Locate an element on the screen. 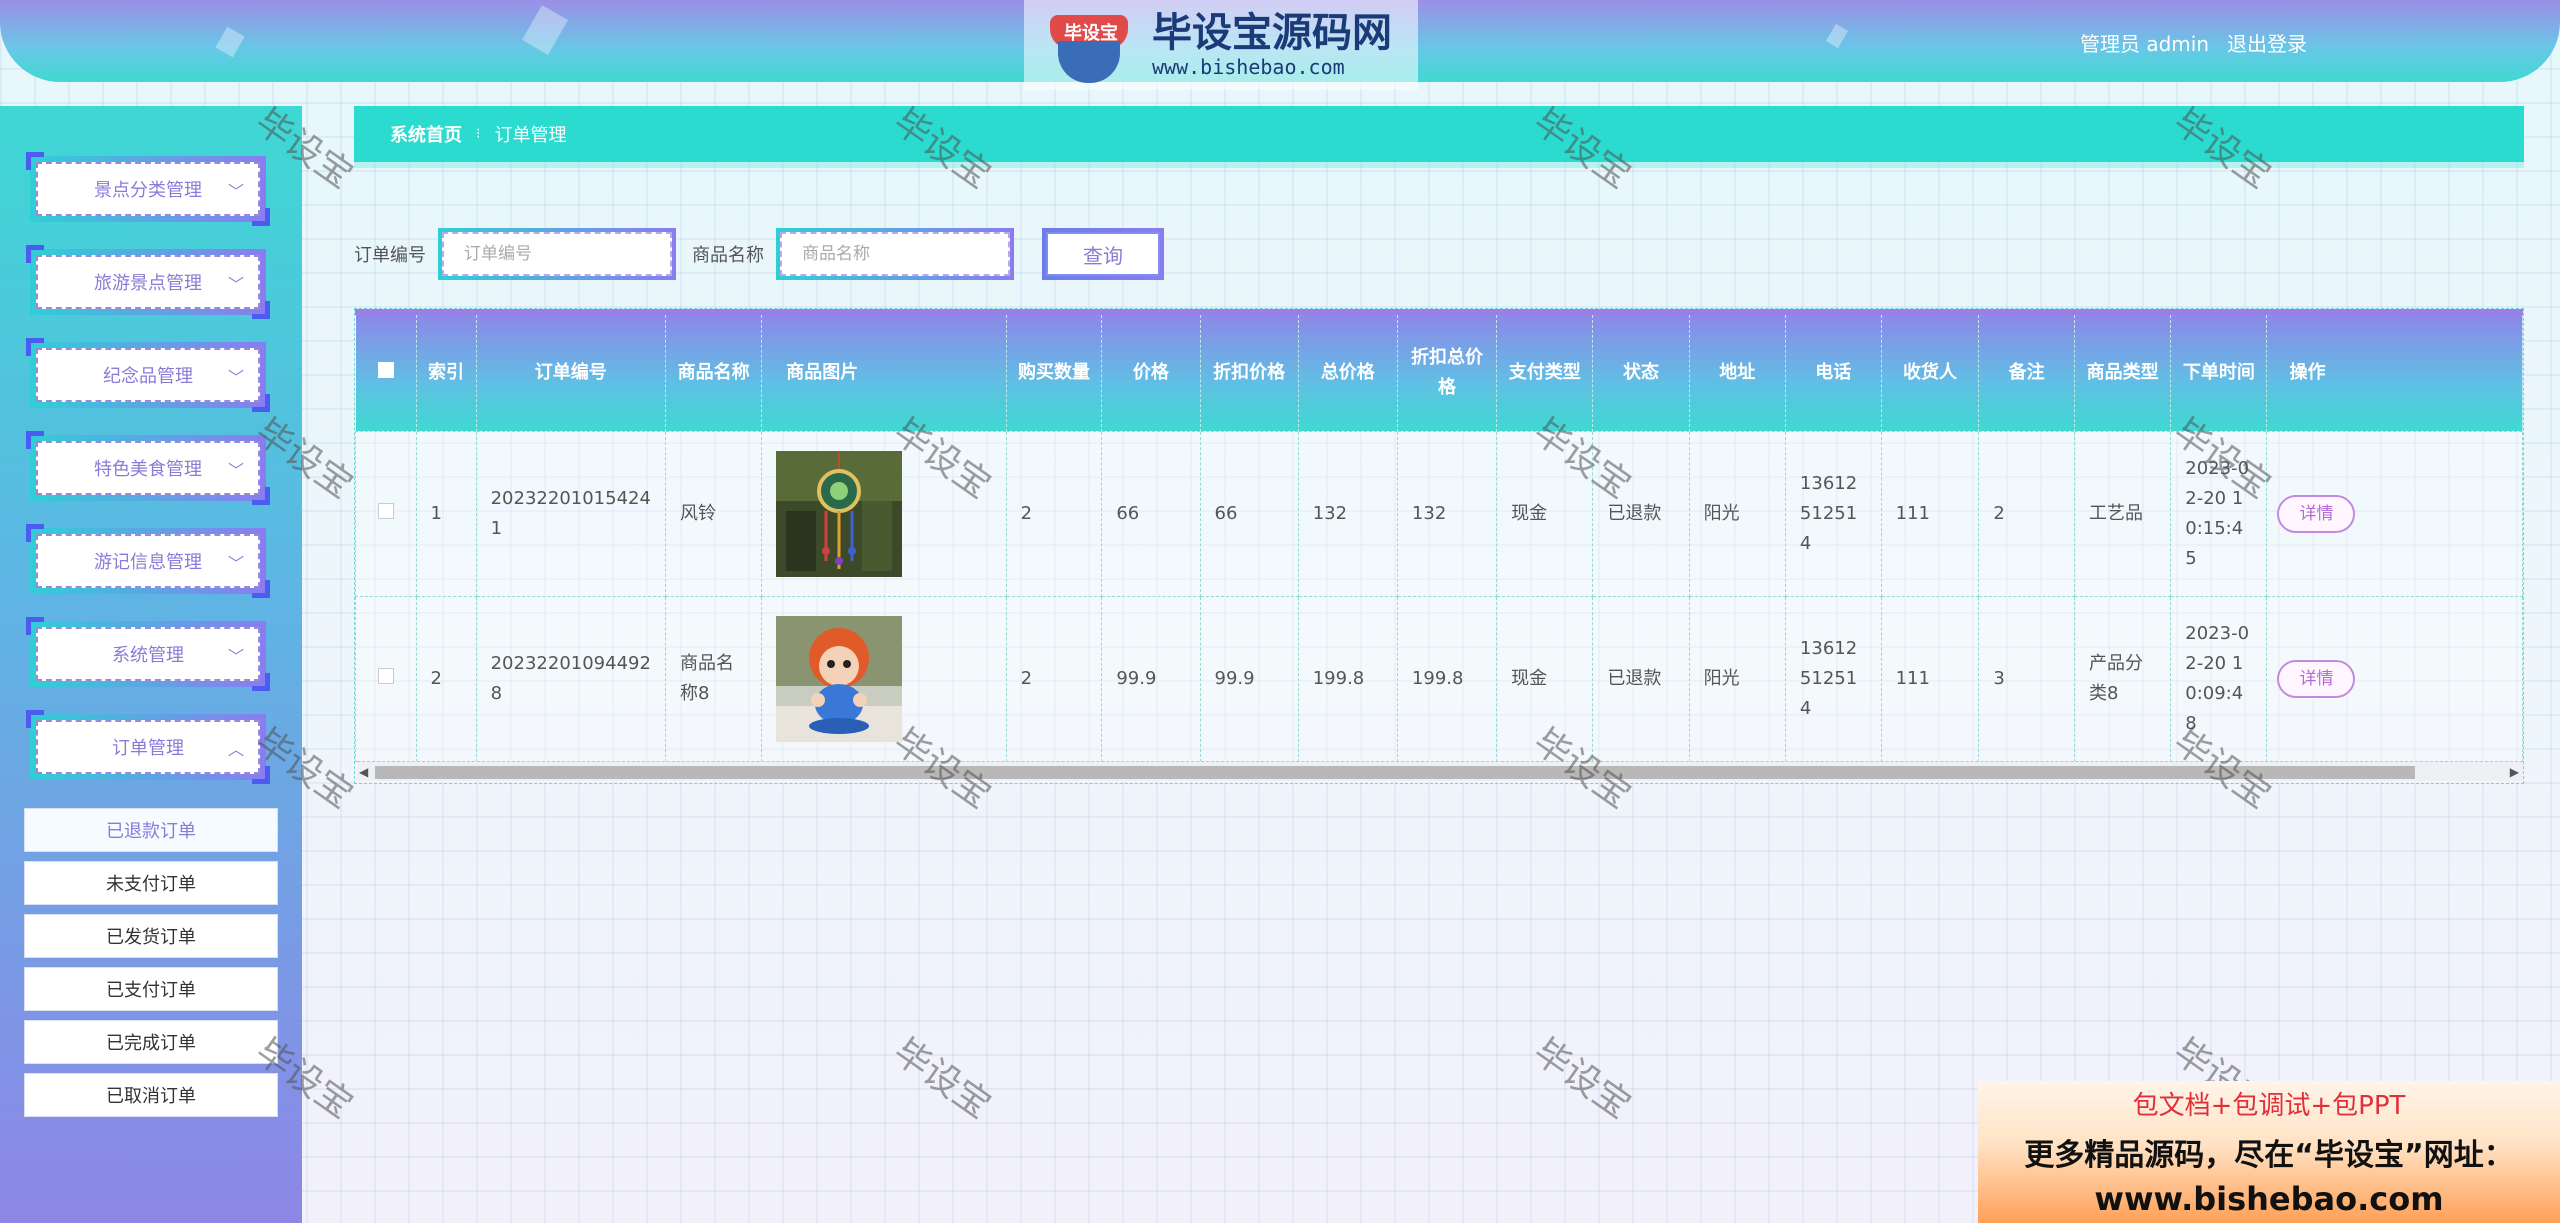 Image resolution: width=2560 pixels, height=1223 pixels. cell-order-no: 20232201094492 8 is located at coordinates (570, 678).